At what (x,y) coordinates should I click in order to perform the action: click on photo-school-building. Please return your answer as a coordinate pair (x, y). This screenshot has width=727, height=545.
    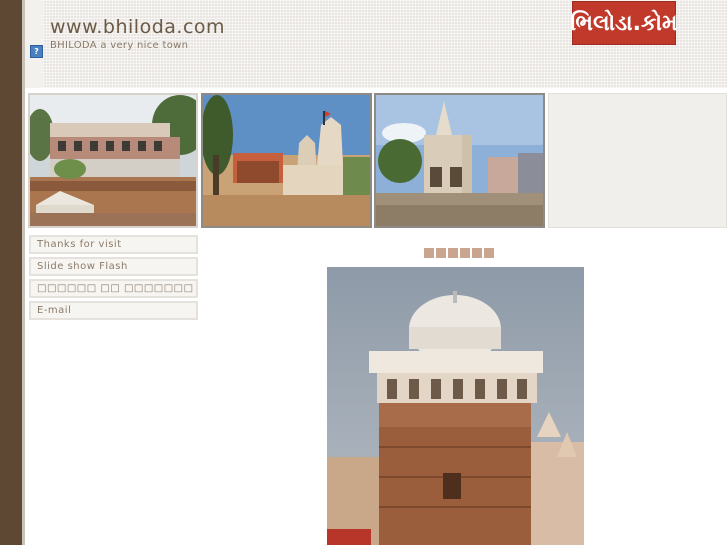
    Looking at the image, I should click on (113, 160).